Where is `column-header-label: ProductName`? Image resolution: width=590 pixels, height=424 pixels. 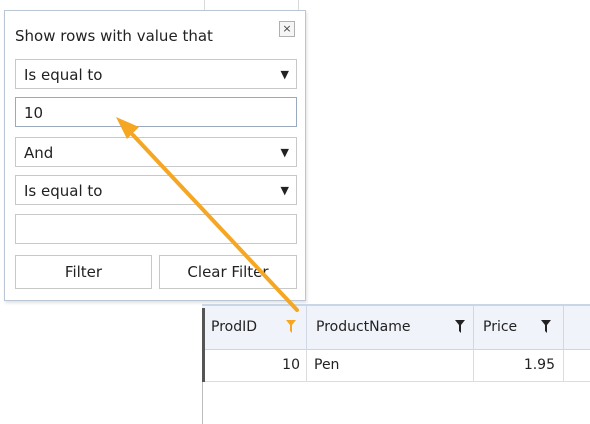
column-header-label: ProductName is located at coordinates (363, 327).